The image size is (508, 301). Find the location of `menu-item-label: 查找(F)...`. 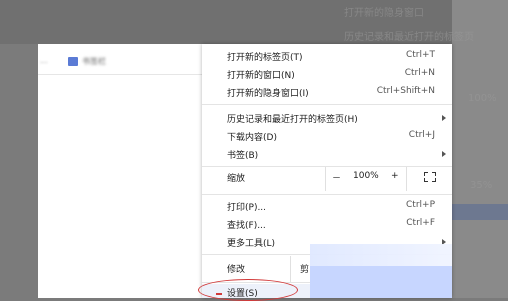

menu-item-label: 查找(F)... is located at coordinates (246, 226).